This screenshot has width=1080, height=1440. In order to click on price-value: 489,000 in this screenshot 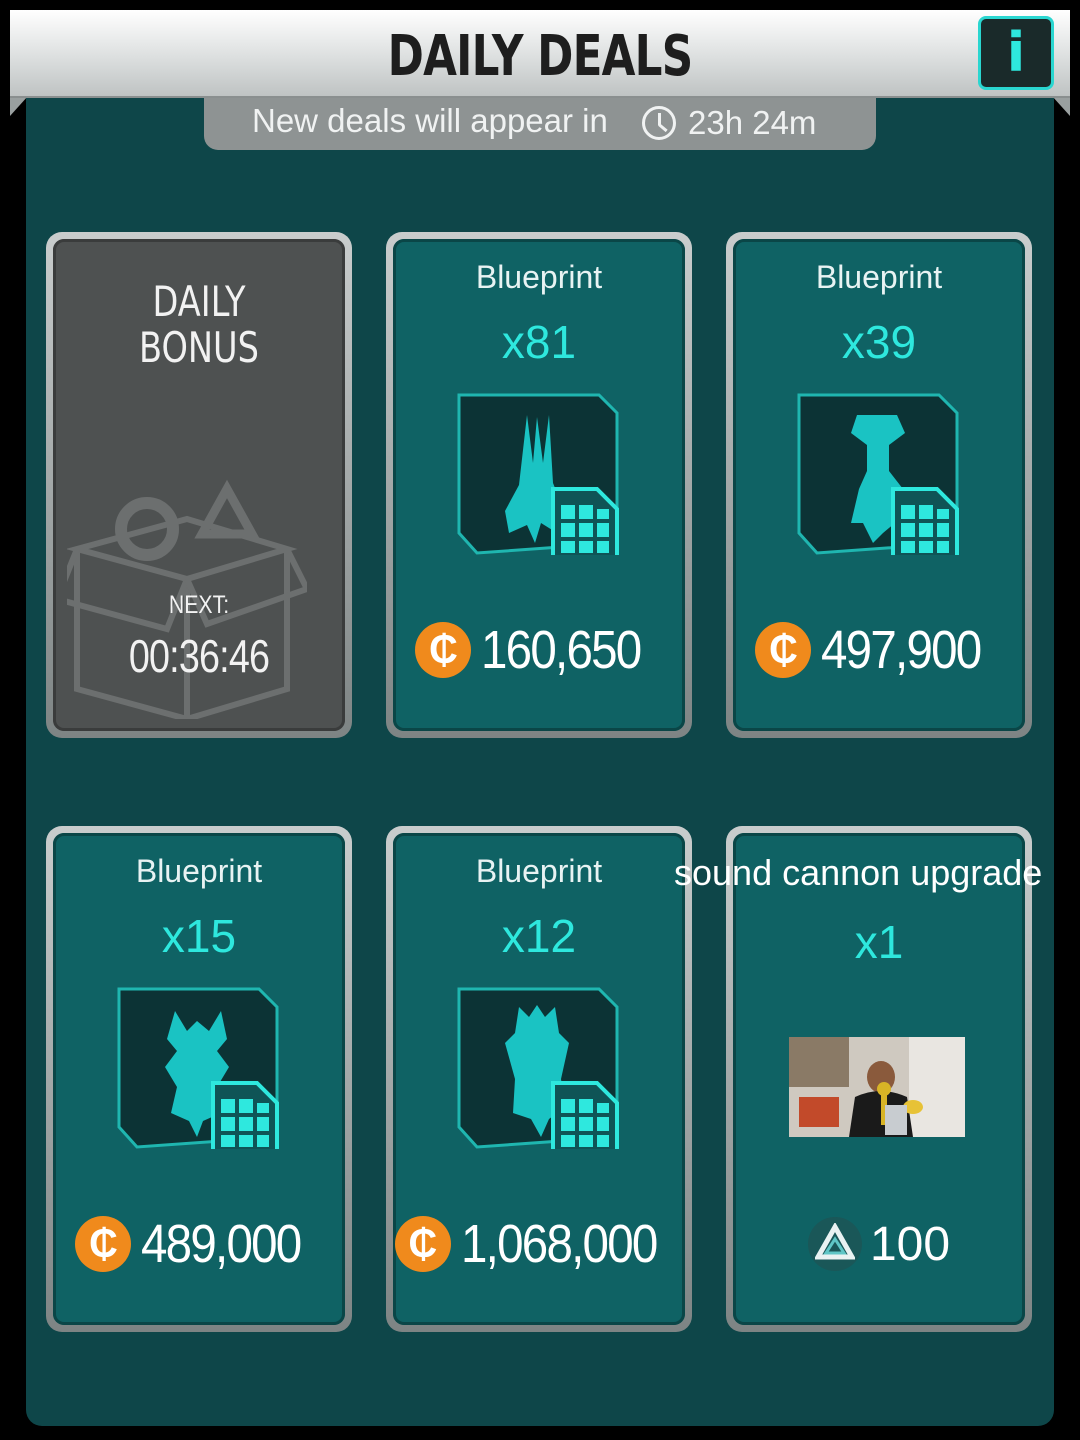, I will do `click(221, 1244)`.